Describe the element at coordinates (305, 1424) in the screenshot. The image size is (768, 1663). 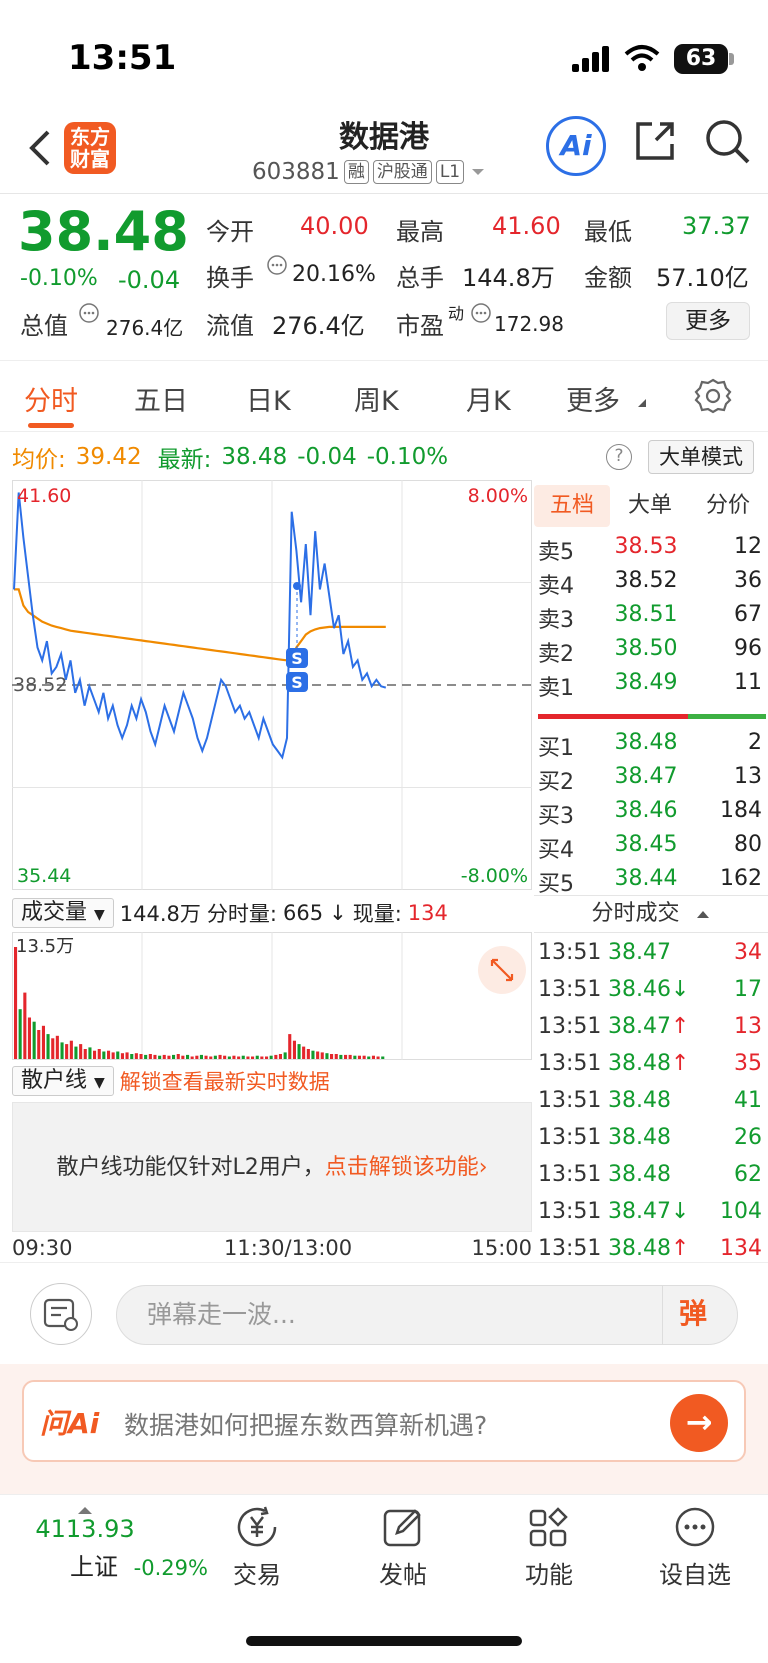
I see `ask-ai-question: 数据港如何把握东数西算新机遇?` at that location.